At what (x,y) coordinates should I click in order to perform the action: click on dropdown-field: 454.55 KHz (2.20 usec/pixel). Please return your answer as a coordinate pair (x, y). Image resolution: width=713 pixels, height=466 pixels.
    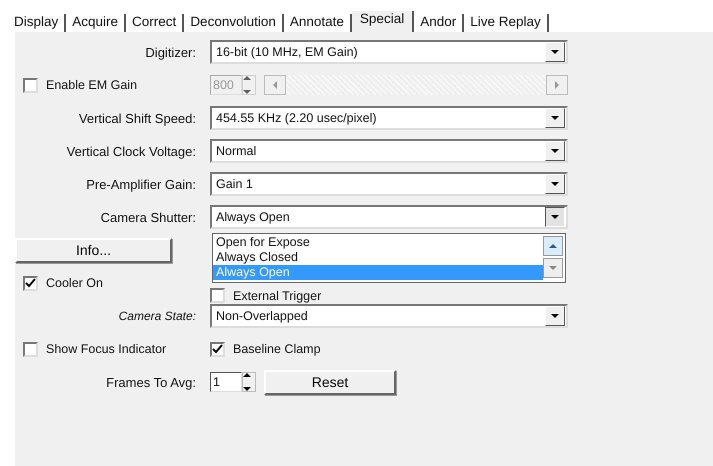
    Looking at the image, I should click on (389, 118).